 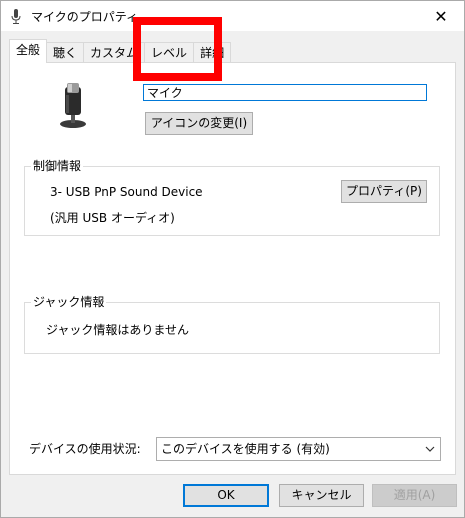 I want to click on tab-custom: カスタム, so click(x=114, y=52).